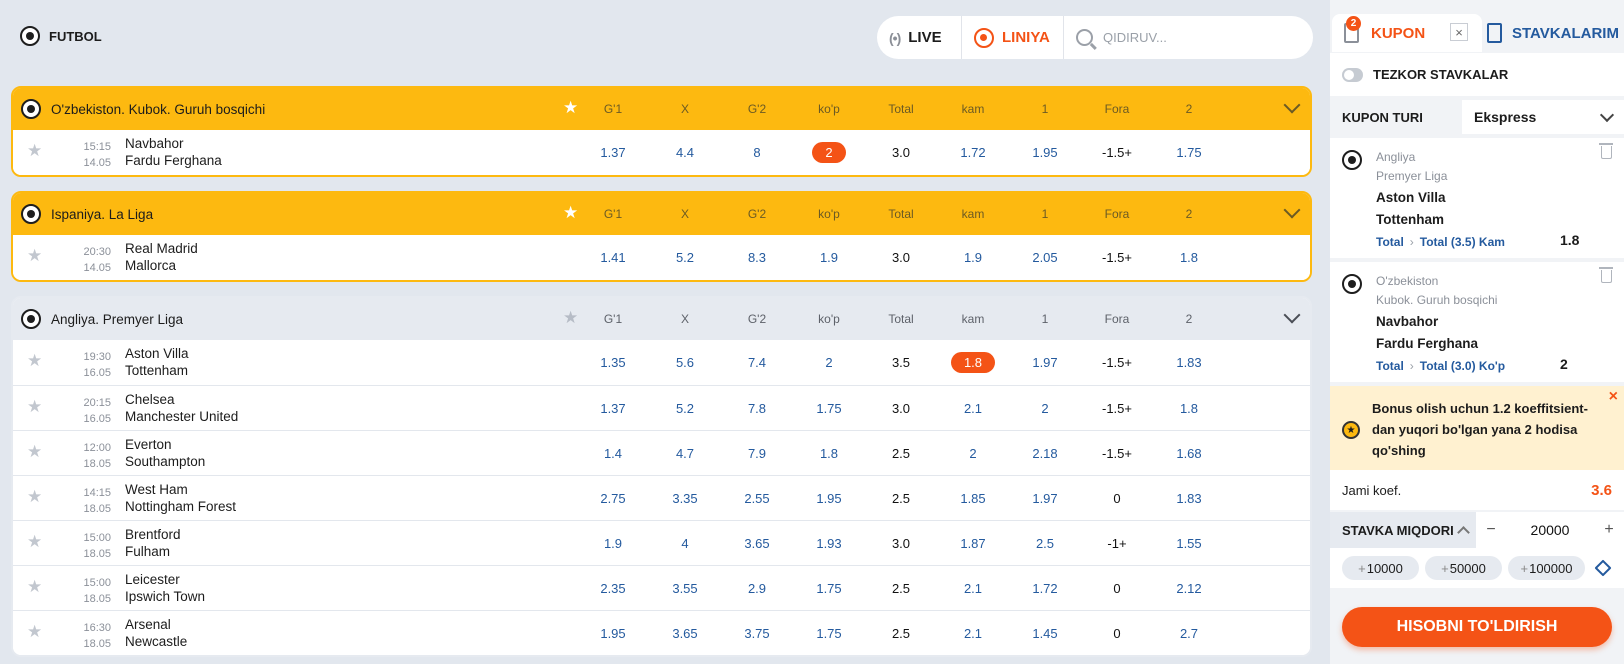 The height and width of the screenshot is (664, 1624). What do you see at coordinates (757, 498) in the screenshot?
I see `odd-cell: 2.55` at bounding box center [757, 498].